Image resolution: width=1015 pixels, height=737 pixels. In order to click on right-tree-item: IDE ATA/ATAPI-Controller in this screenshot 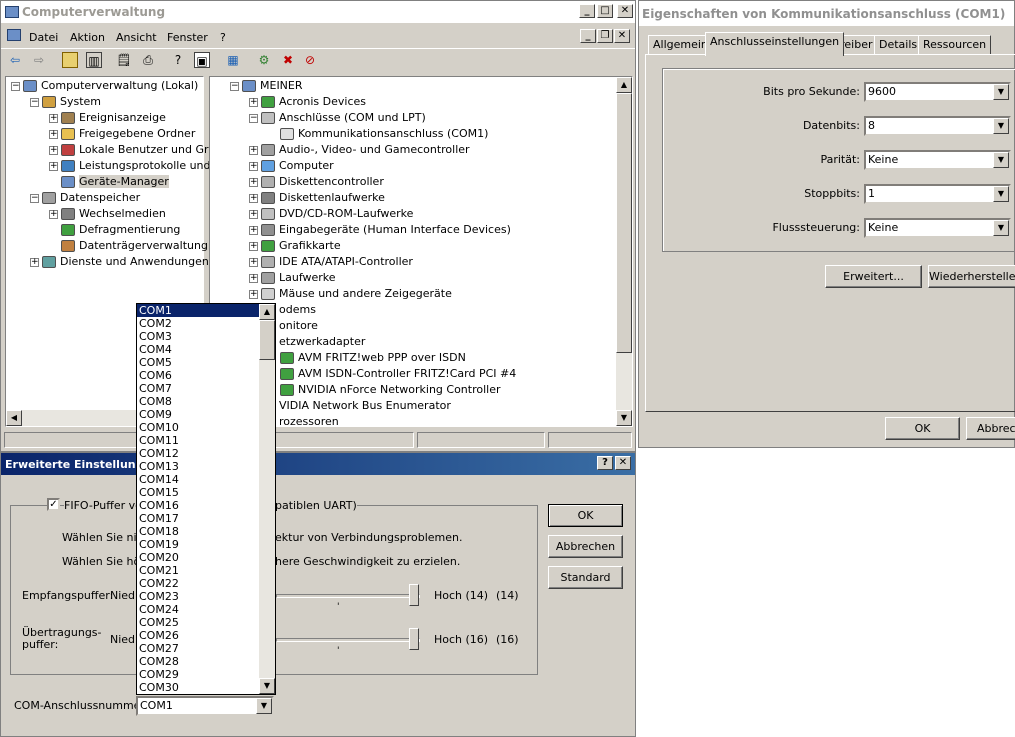, I will do `click(337, 262)`.